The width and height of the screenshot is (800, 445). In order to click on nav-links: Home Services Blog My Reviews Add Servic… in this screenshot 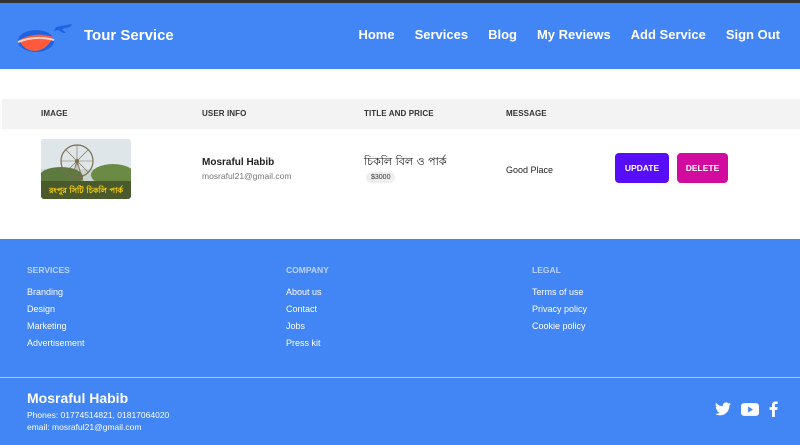, I will do `click(559, 34)`.